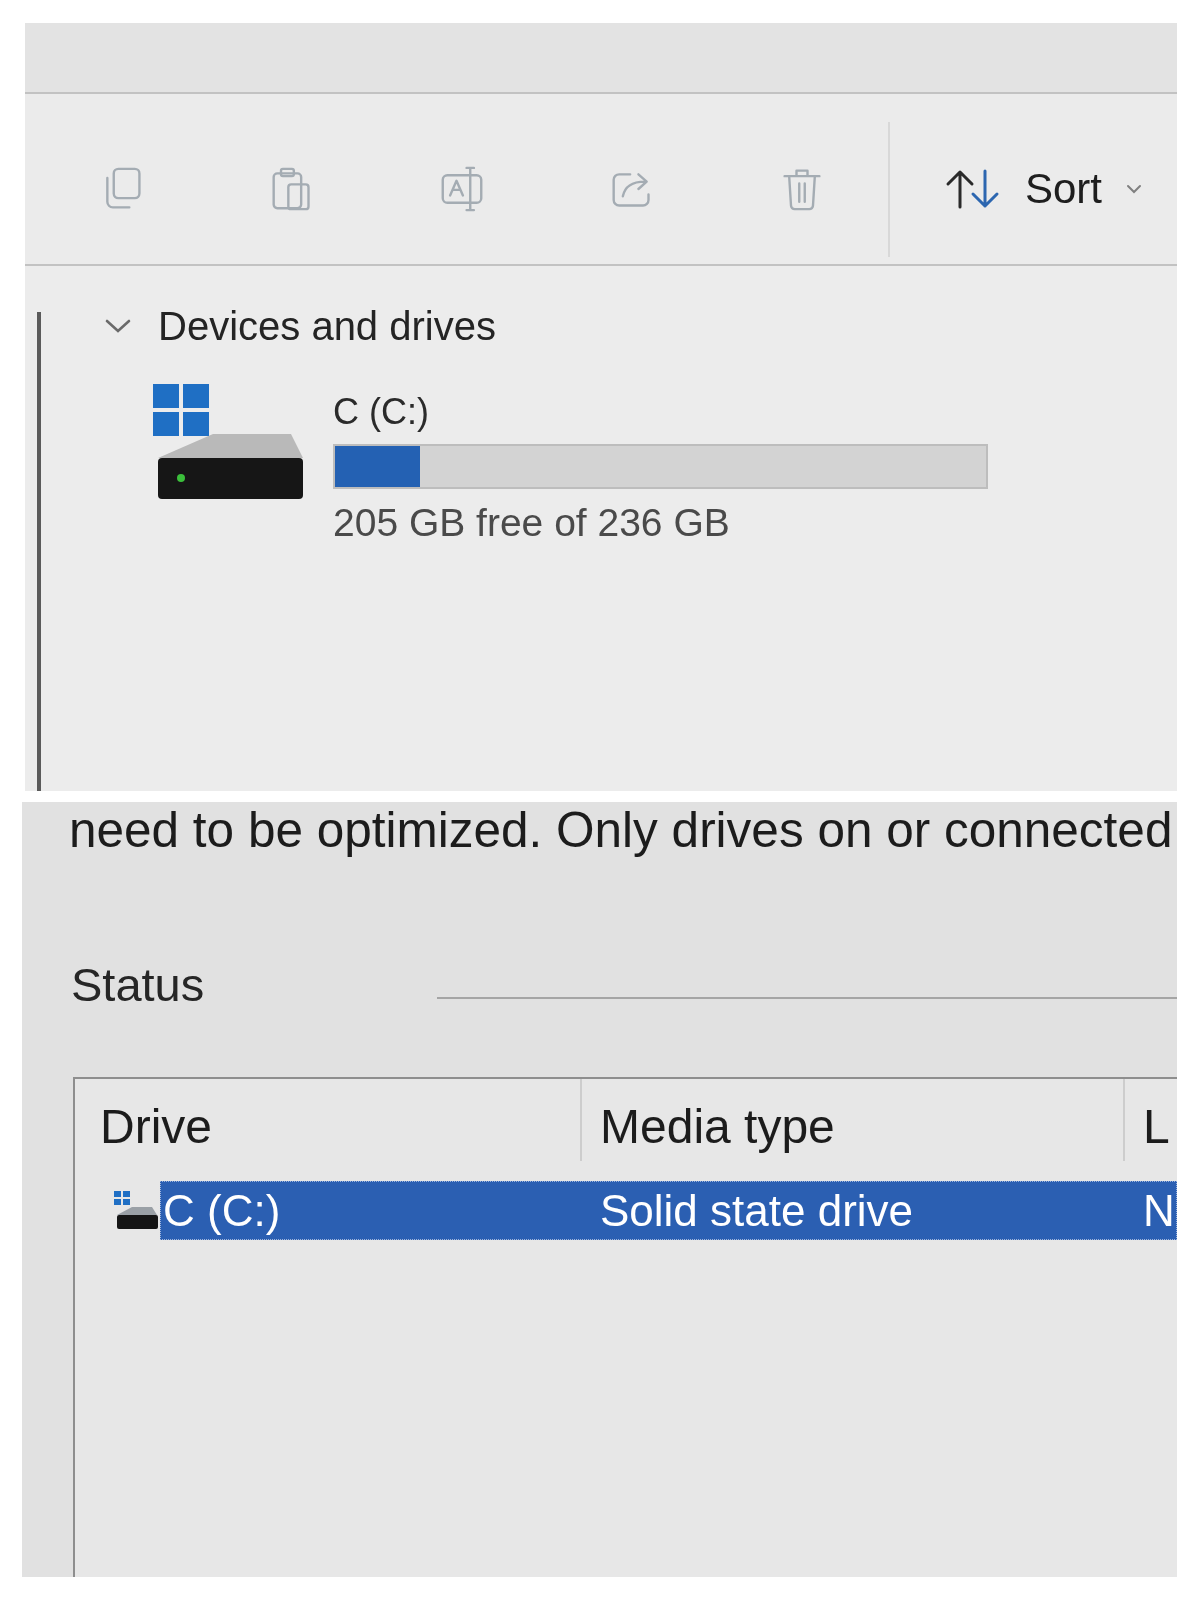 This screenshot has height=1600, width=1201. Describe the element at coordinates (532, 523) in the screenshot. I see `free-space-text: 205 GB free of 236 GB` at that location.